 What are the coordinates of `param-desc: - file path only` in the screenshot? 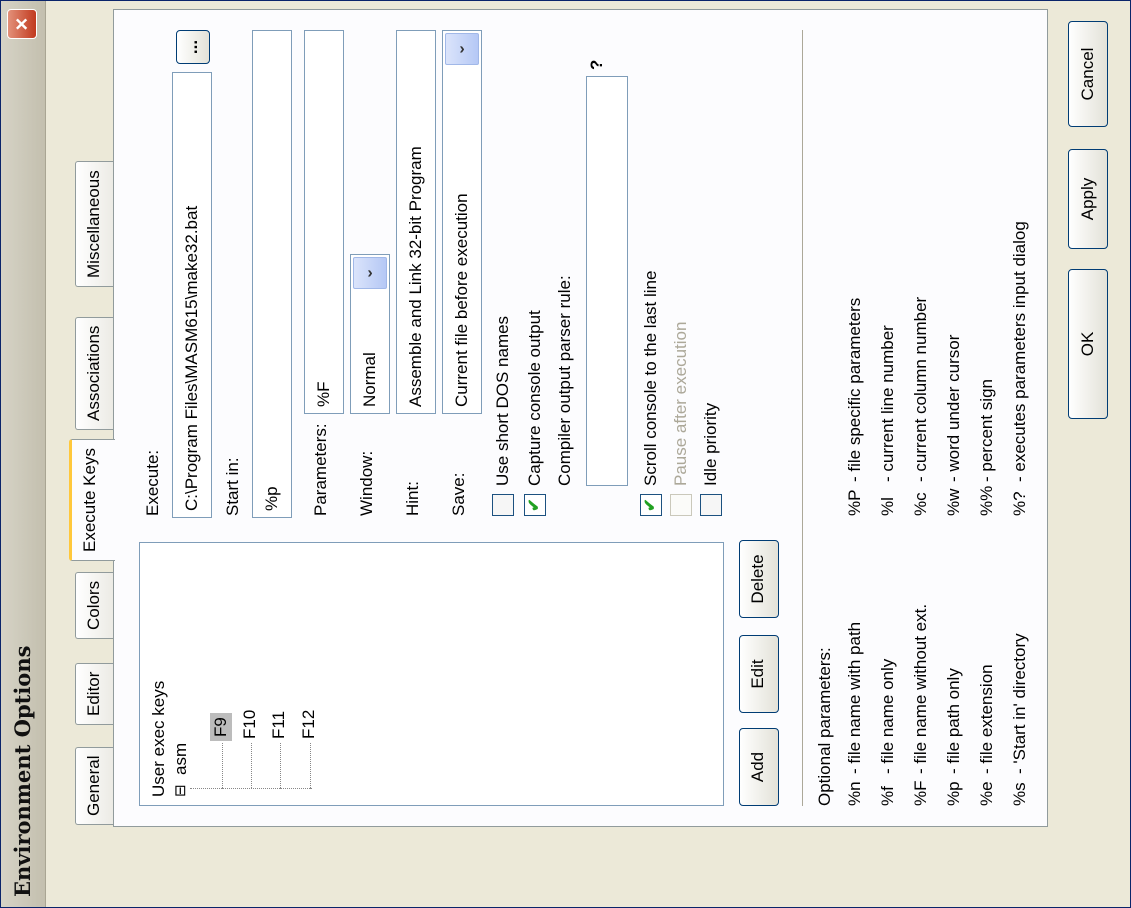 It's located at (953, 721).